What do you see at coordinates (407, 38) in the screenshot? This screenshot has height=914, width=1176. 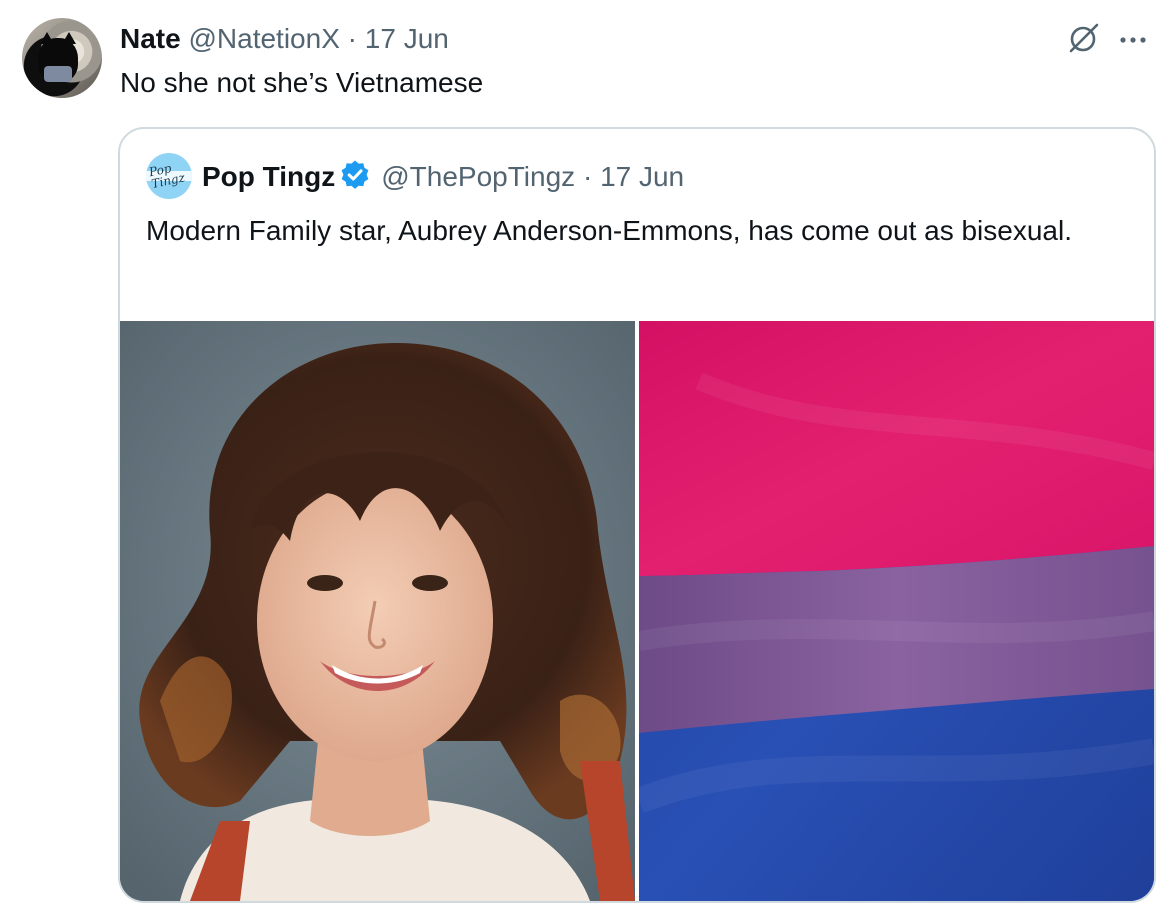 I see `tweet-date: 17 Jun` at bounding box center [407, 38].